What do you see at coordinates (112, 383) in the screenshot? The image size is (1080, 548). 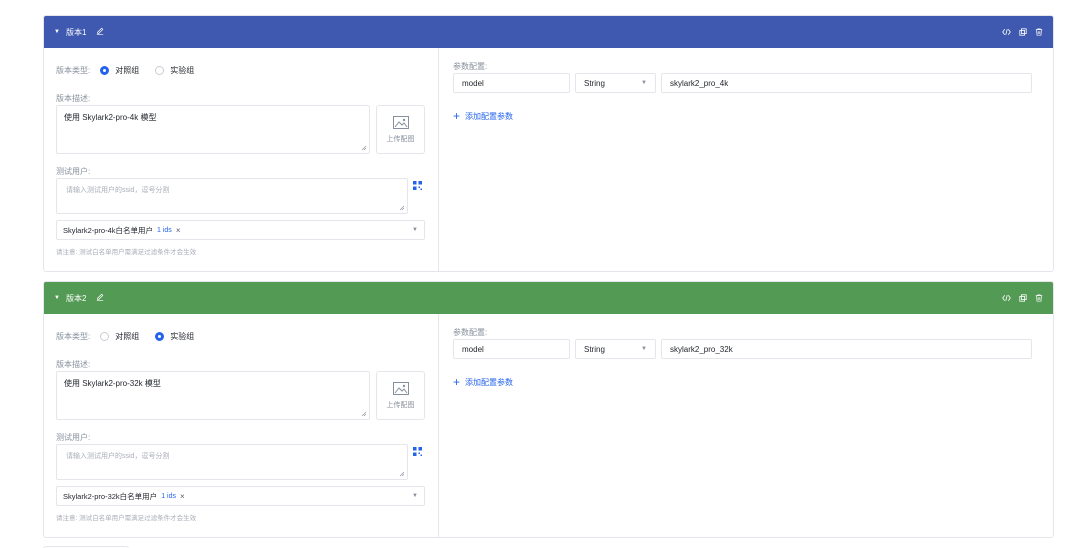 I see `description-text: 使用 Skylark2-pro-32k 模型` at bounding box center [112, 383].